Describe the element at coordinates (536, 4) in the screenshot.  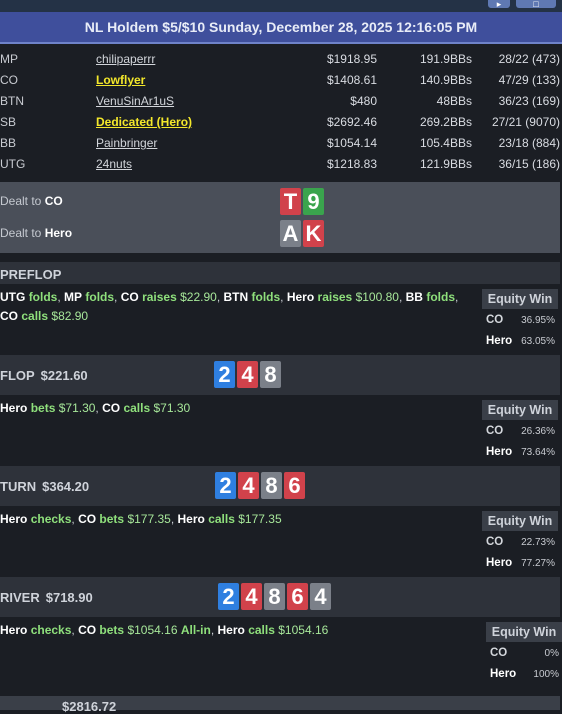
I see `chat-icon: □` at that location.